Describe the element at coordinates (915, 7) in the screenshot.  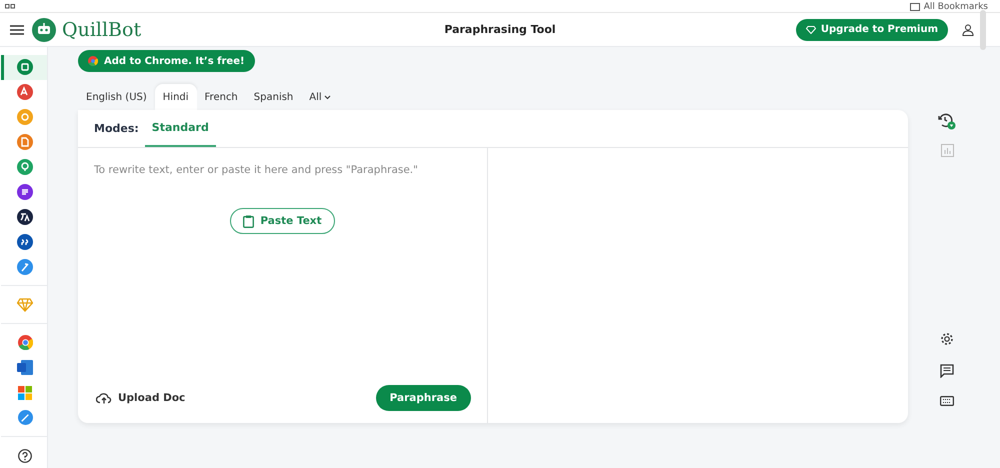
I see `folder-icon` at that location.